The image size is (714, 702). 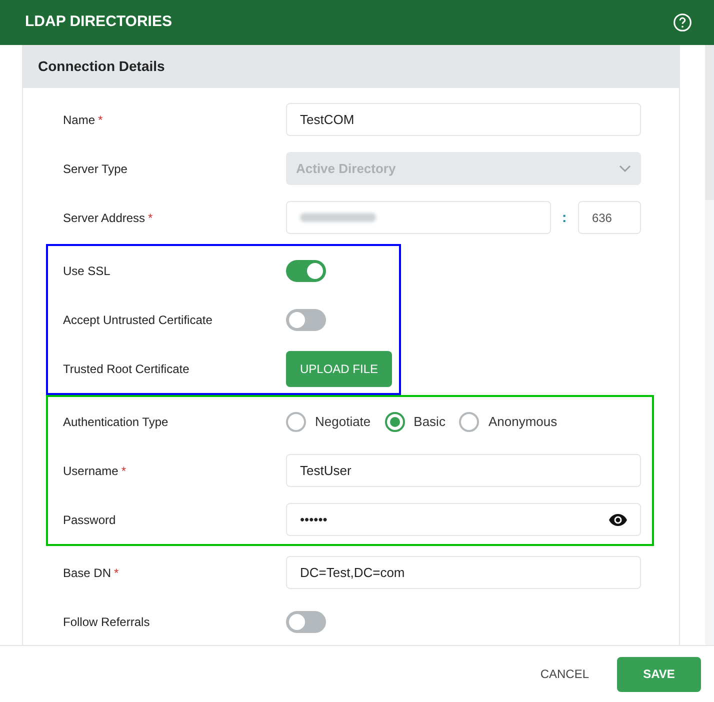 What do you see at coordinates (90, 471) in the screenshot?
I see `field-label: Username` at bounding box center [90, 471].